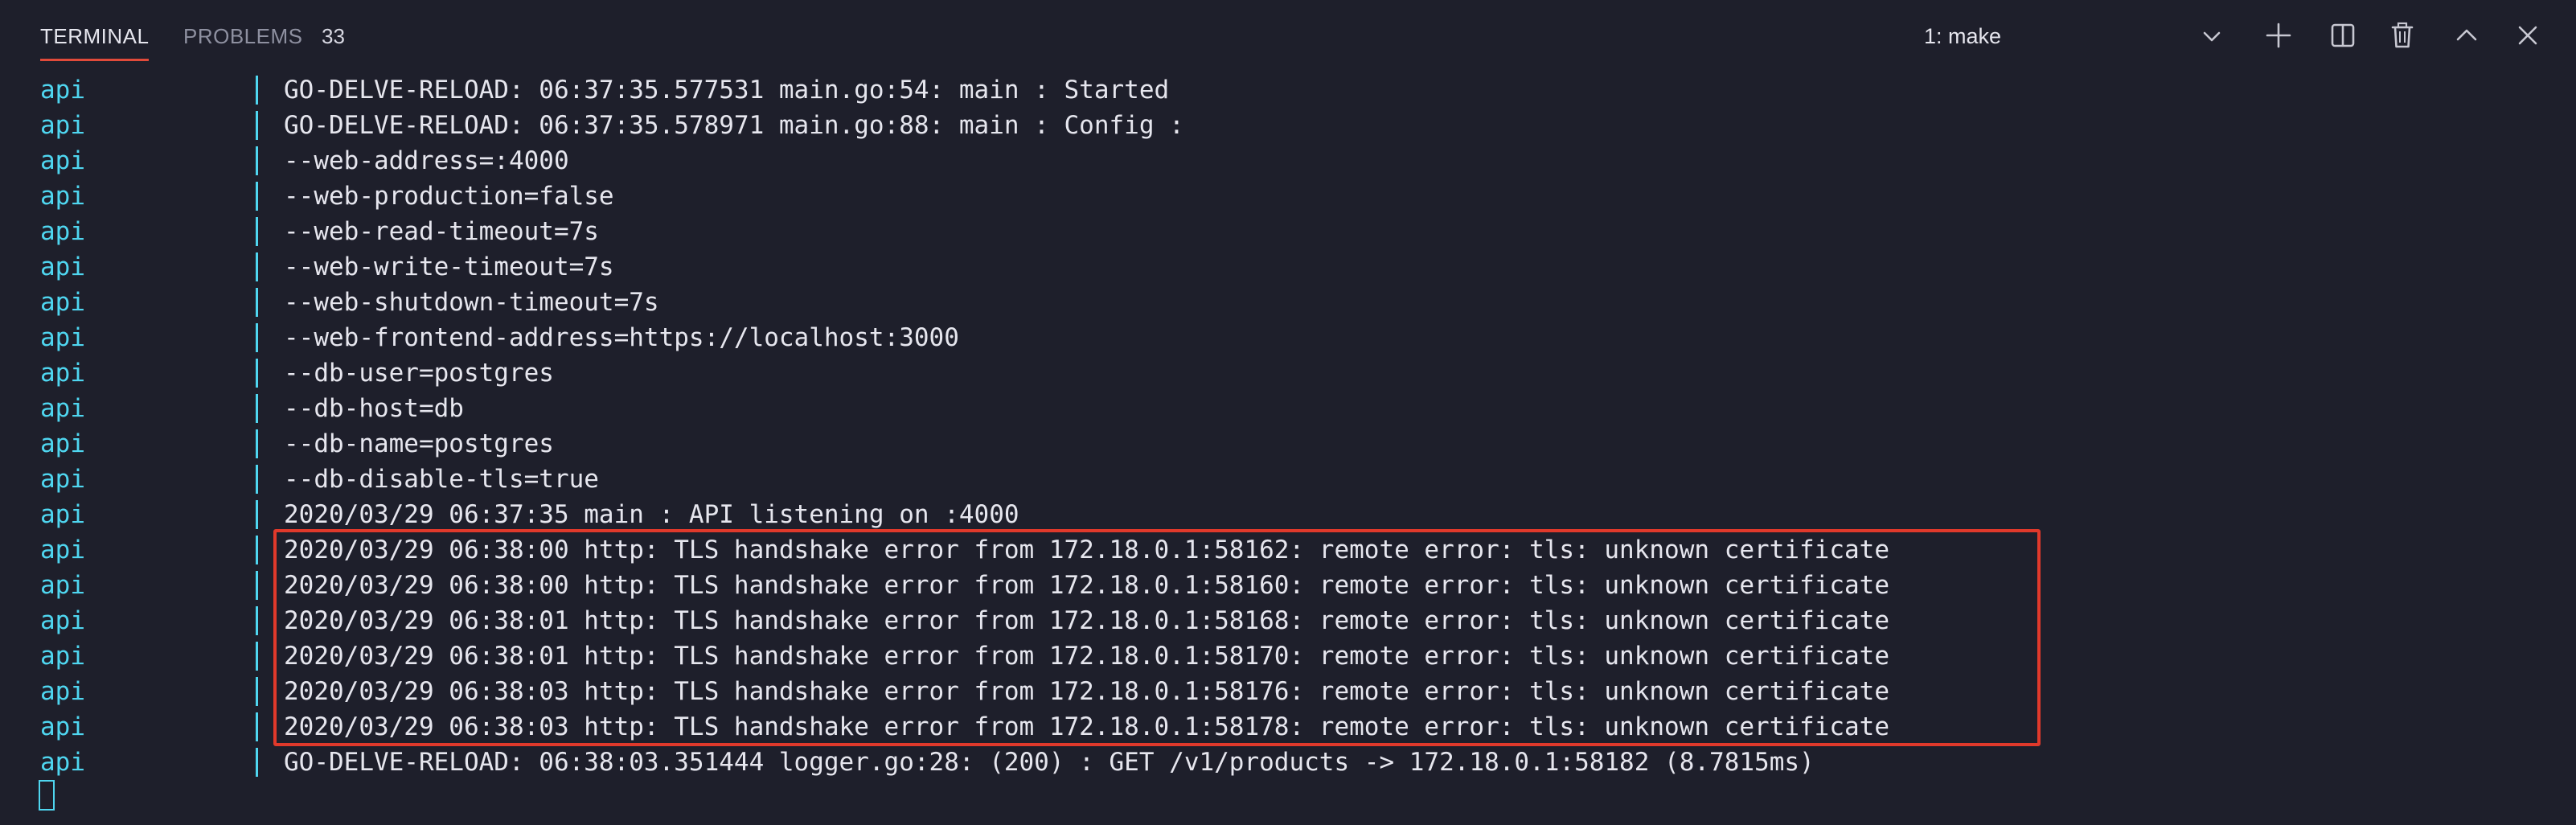 The height and width of the screenshot is (825, 2576). I want to click on tab-terminal: TERMINAL, so click(95, 42).